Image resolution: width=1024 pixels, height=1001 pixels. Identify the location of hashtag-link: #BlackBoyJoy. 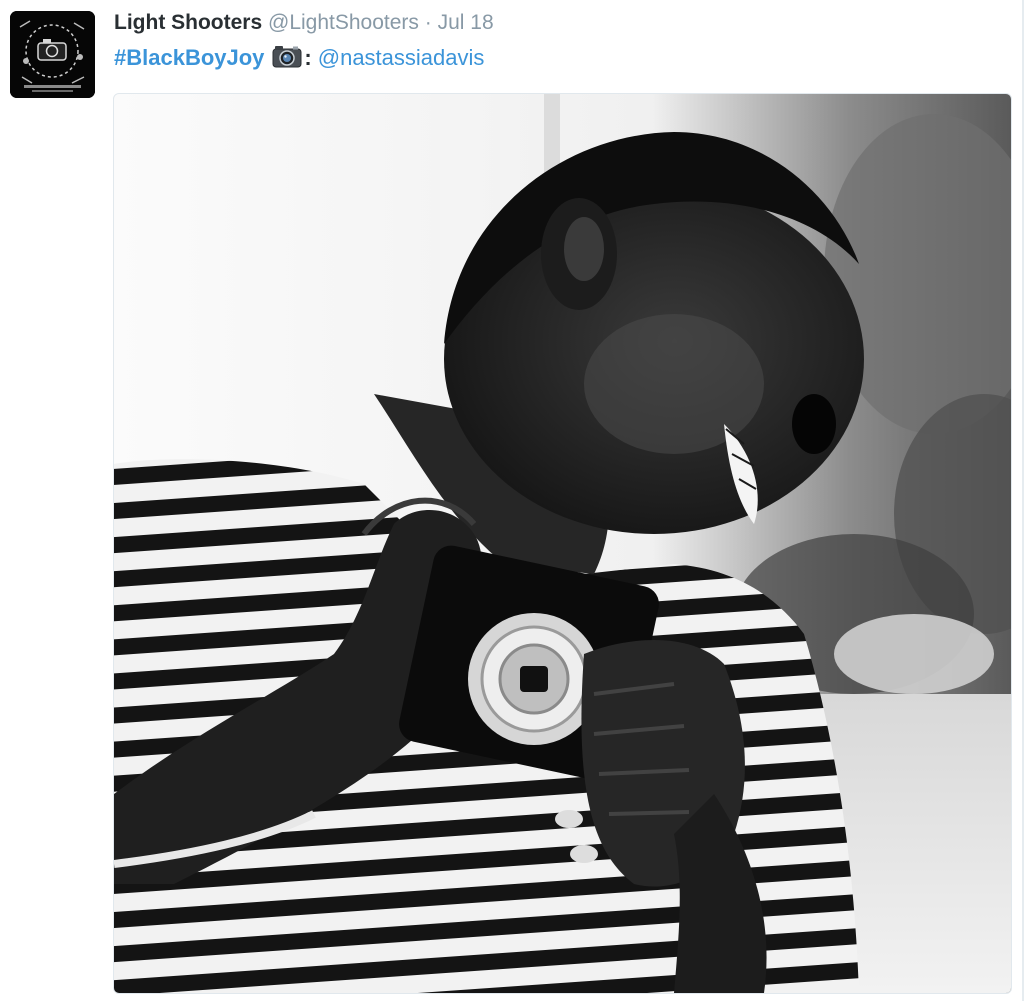
(189, 57).